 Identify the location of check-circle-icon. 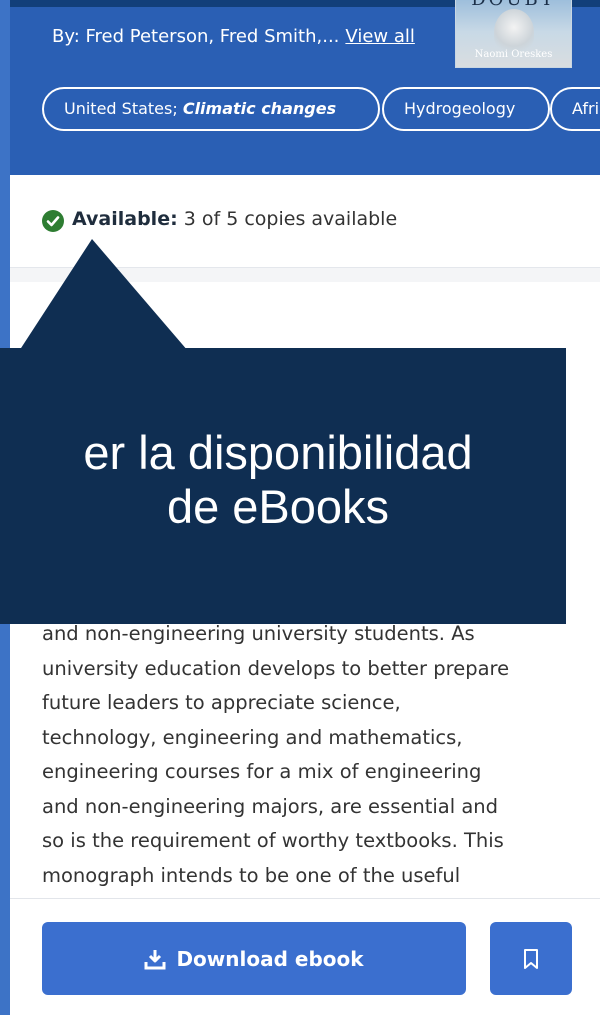
(53, 221).